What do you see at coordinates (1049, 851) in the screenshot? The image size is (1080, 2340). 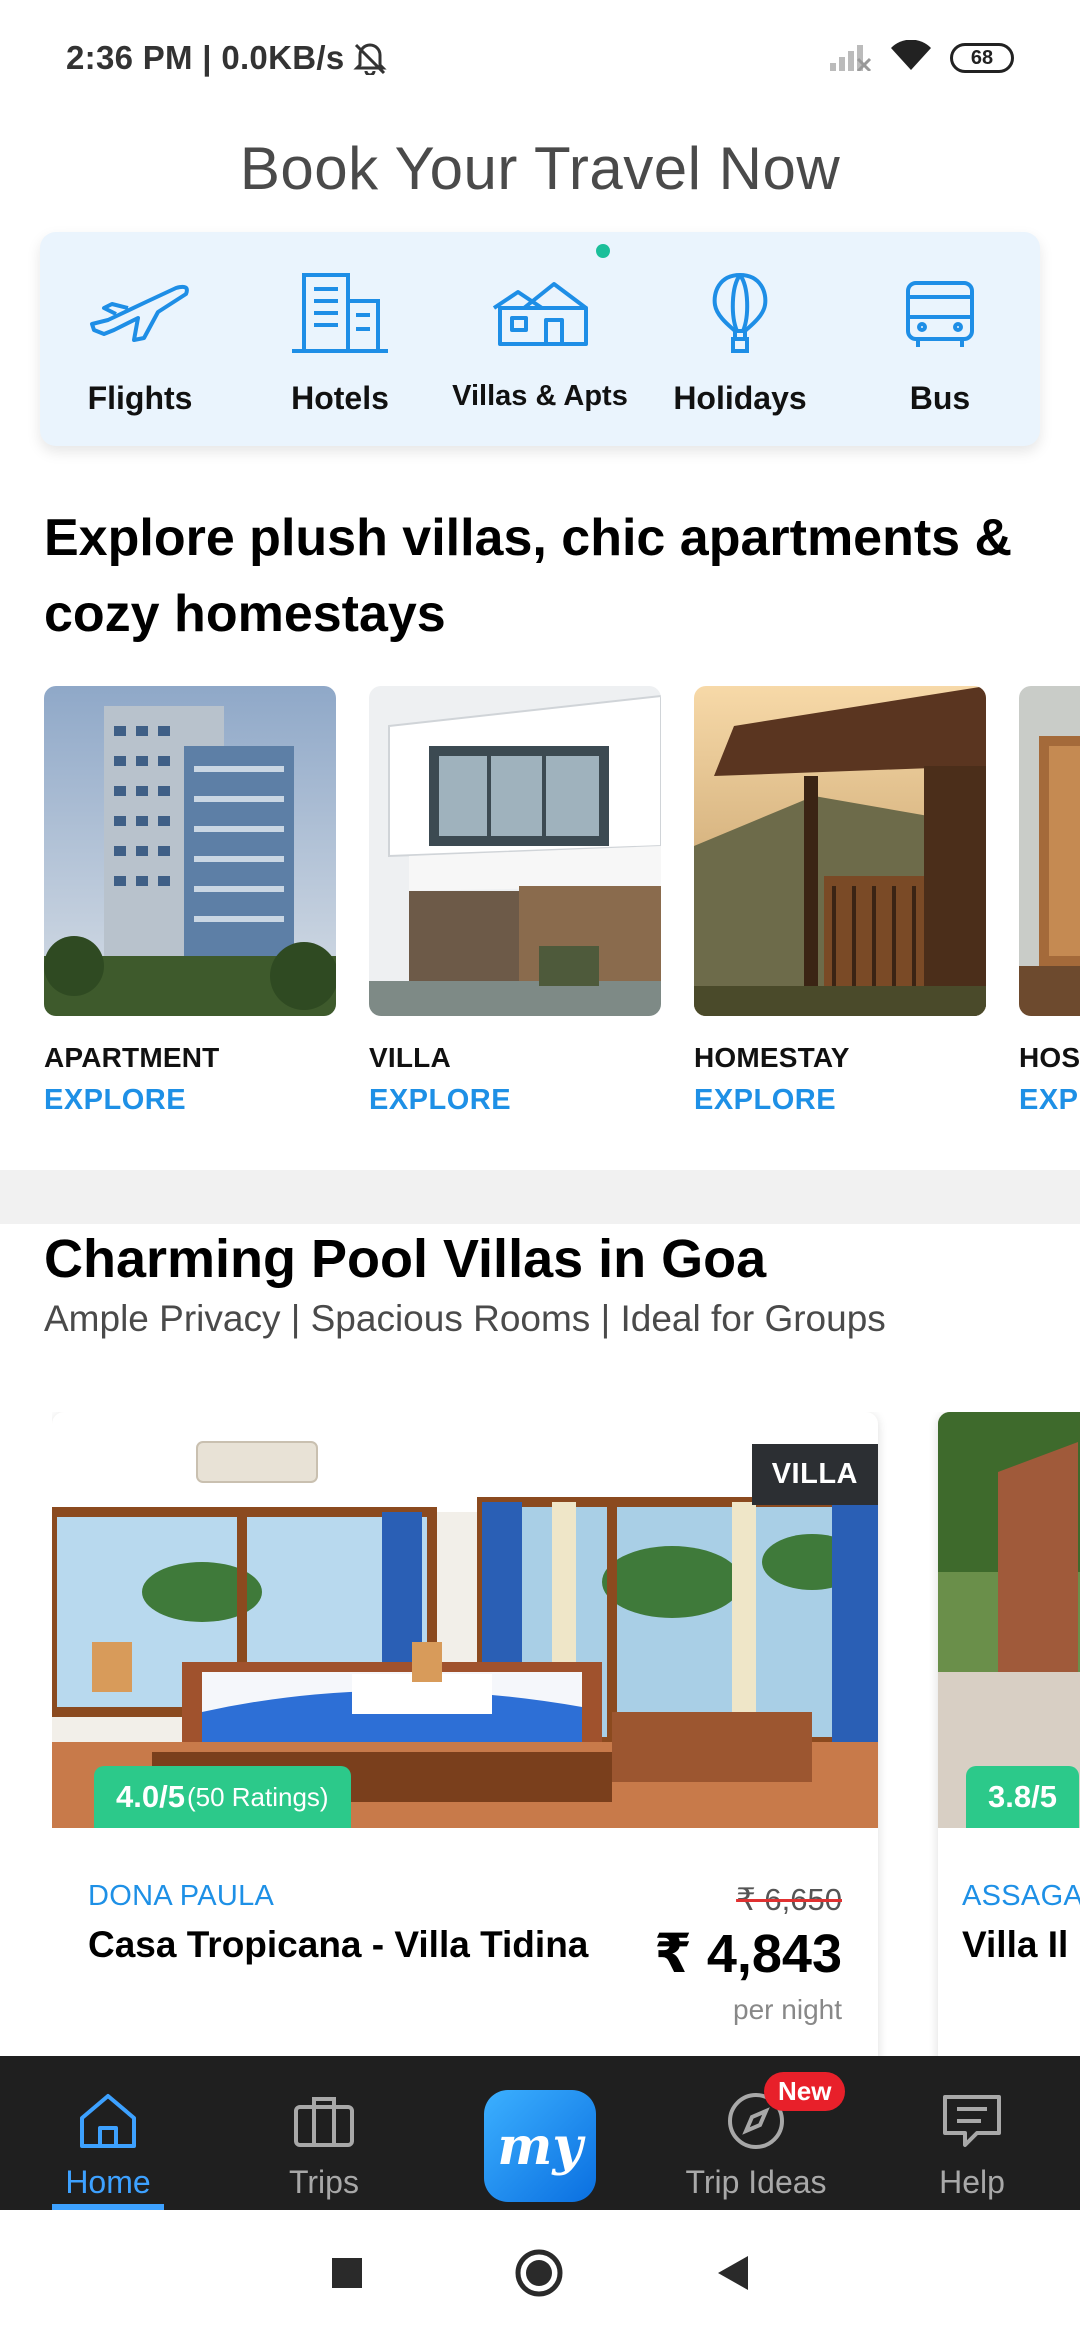 I see `hostel-image` at bounding box center [1049, 851].